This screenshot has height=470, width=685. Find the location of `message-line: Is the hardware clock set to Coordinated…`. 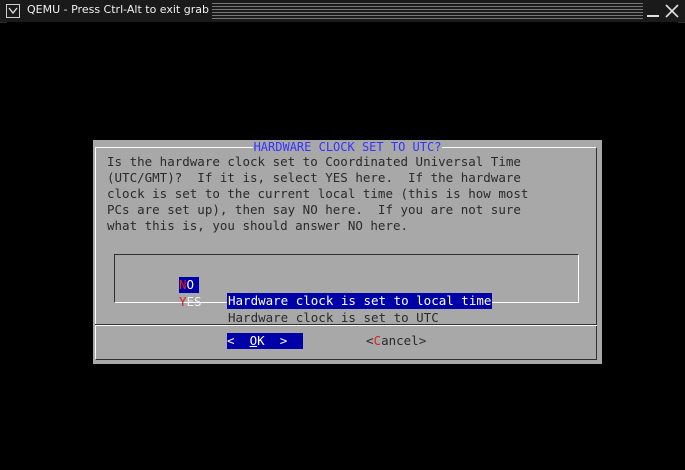

message-line: Is the hardware clock set to Coordinated… is located at coordinates (314, 161).